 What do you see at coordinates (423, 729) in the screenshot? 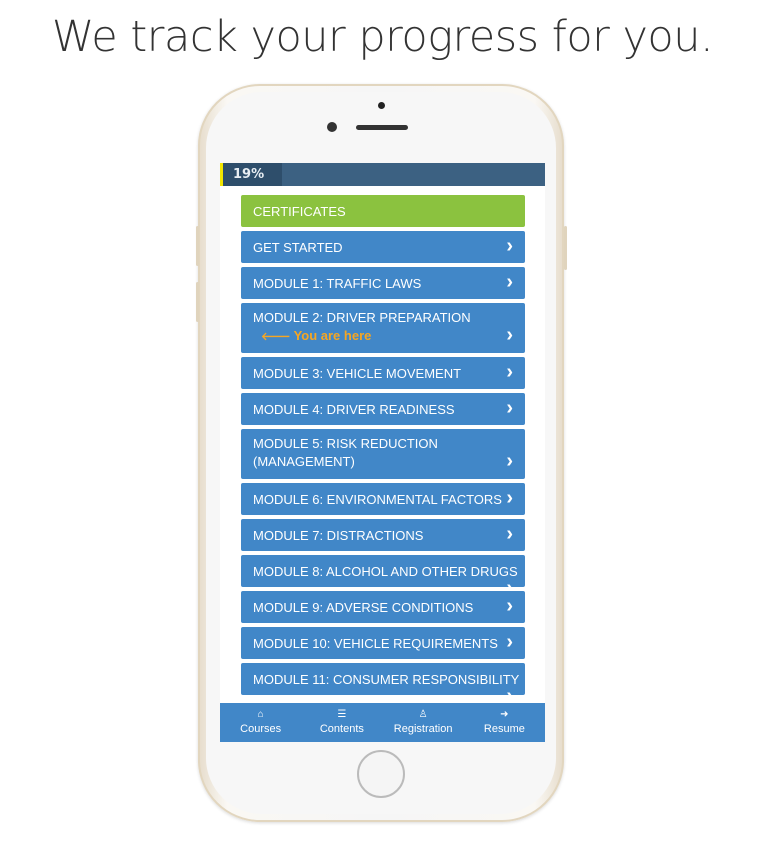
I see `nav-label: Registration` at bounding box center [423, 729].